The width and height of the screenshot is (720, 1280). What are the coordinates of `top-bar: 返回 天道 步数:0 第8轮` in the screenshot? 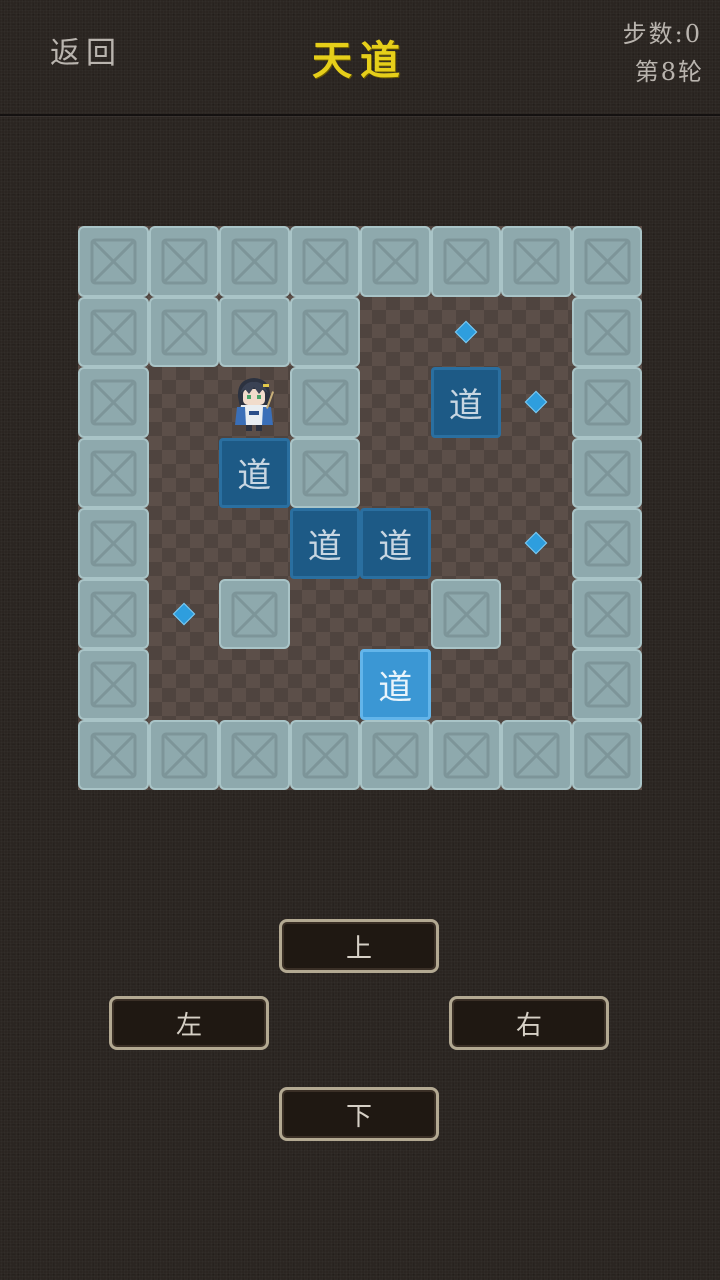 It's located at (360, 58).